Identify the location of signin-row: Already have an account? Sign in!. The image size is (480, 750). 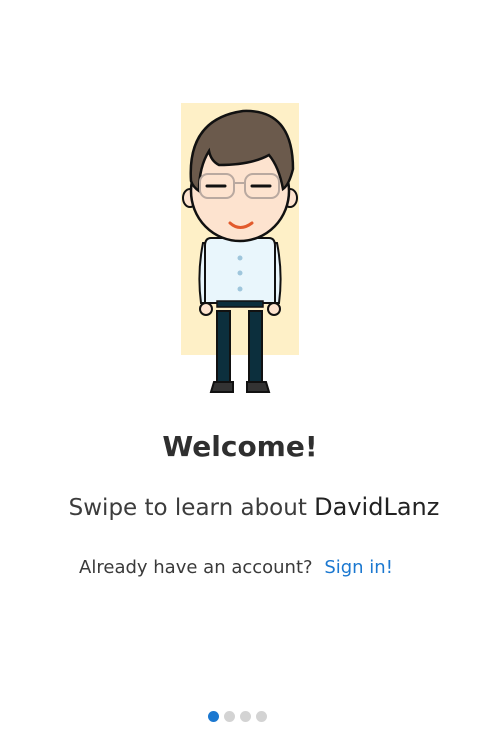
(236, 567).